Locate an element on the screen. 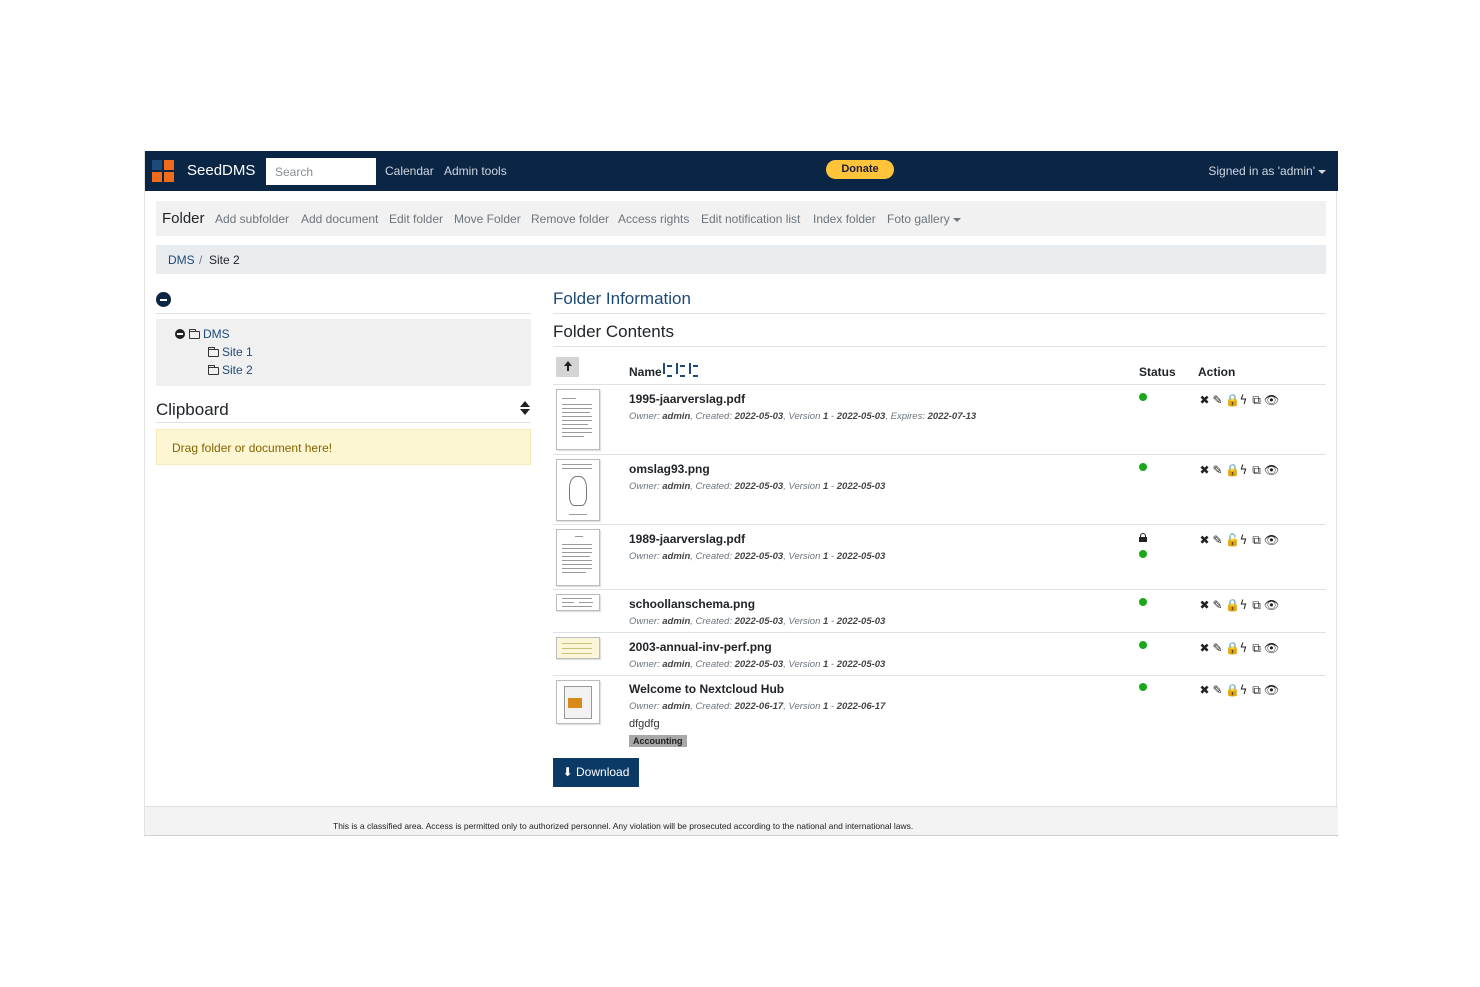 This screenshot has height=987, width=1480. sort-icon is located at coordinates (525, 408).